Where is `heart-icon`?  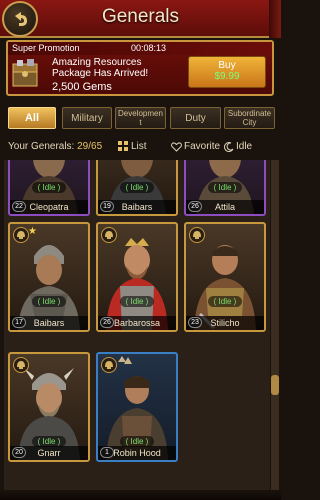 heart-icon is located at coordinates (176, 146).